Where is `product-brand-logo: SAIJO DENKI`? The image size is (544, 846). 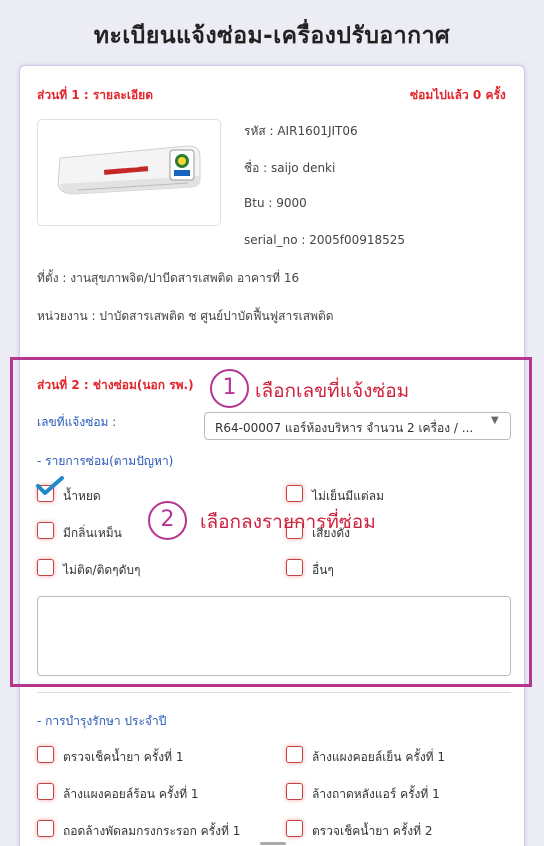
product-brand-logo: SAIJO DENKI is located at coordinates (129, 167).